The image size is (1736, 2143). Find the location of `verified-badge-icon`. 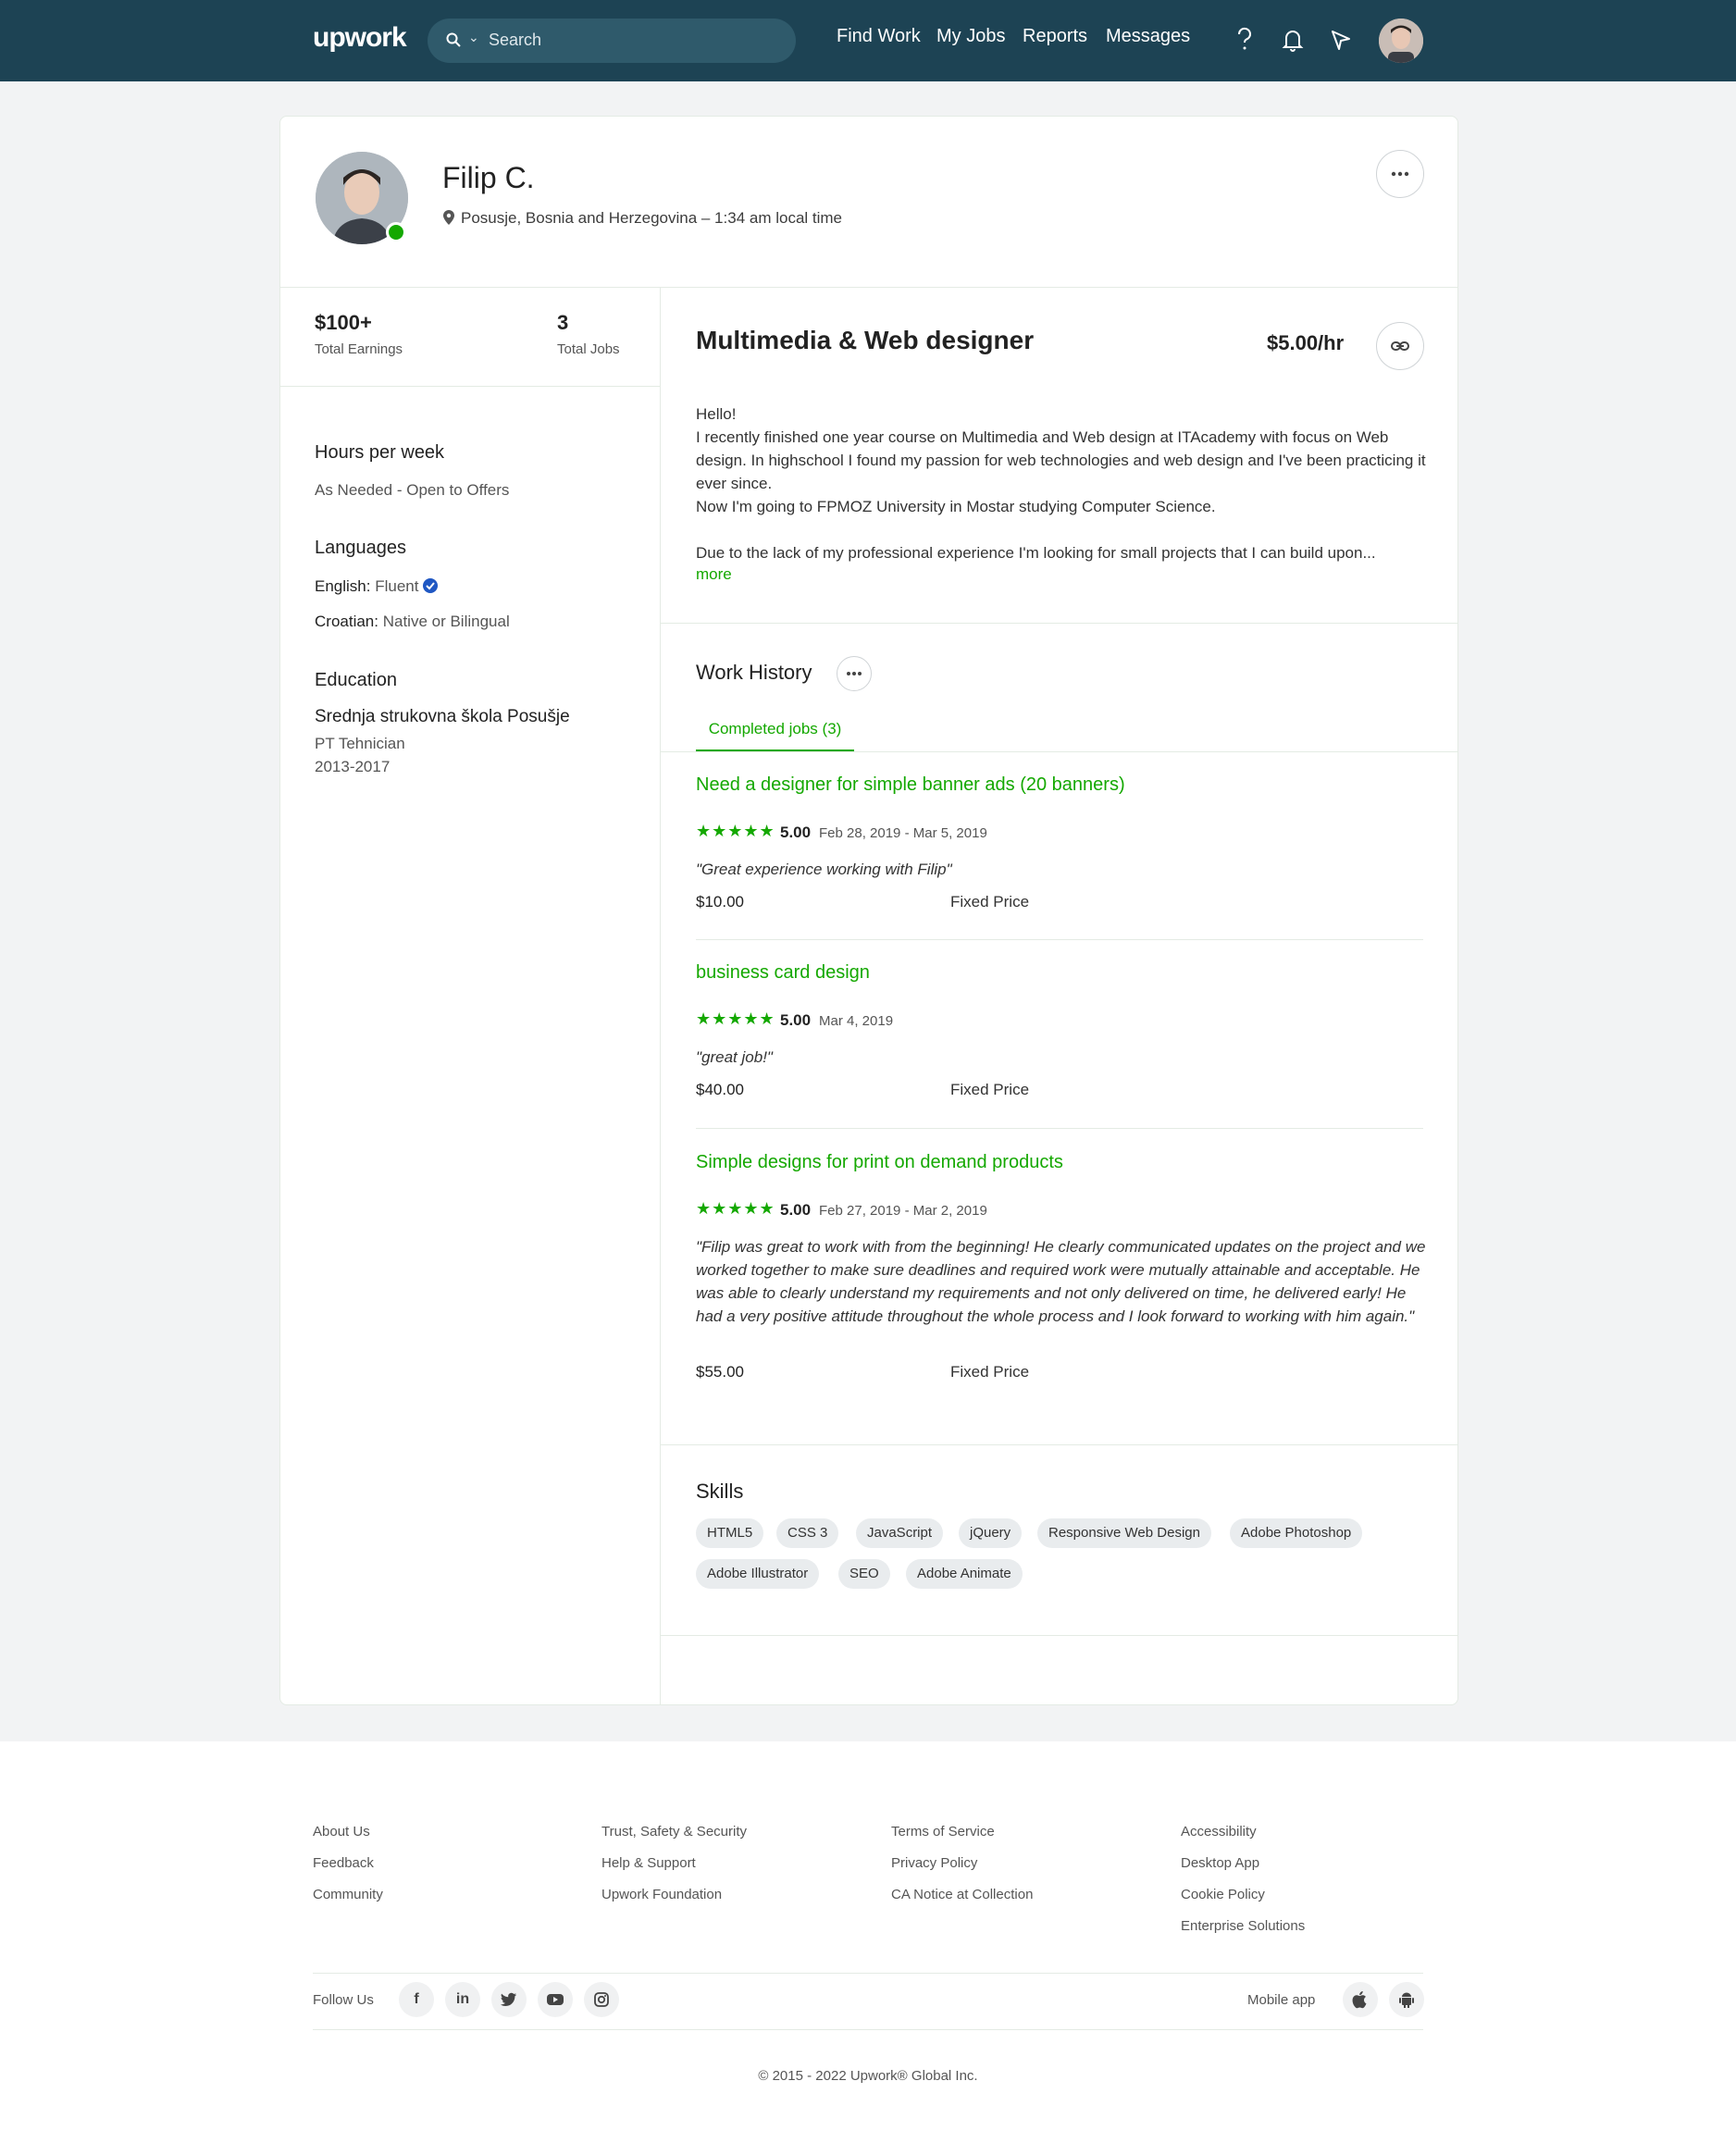

verified-badge-icon is located at coordinates (431, 585).